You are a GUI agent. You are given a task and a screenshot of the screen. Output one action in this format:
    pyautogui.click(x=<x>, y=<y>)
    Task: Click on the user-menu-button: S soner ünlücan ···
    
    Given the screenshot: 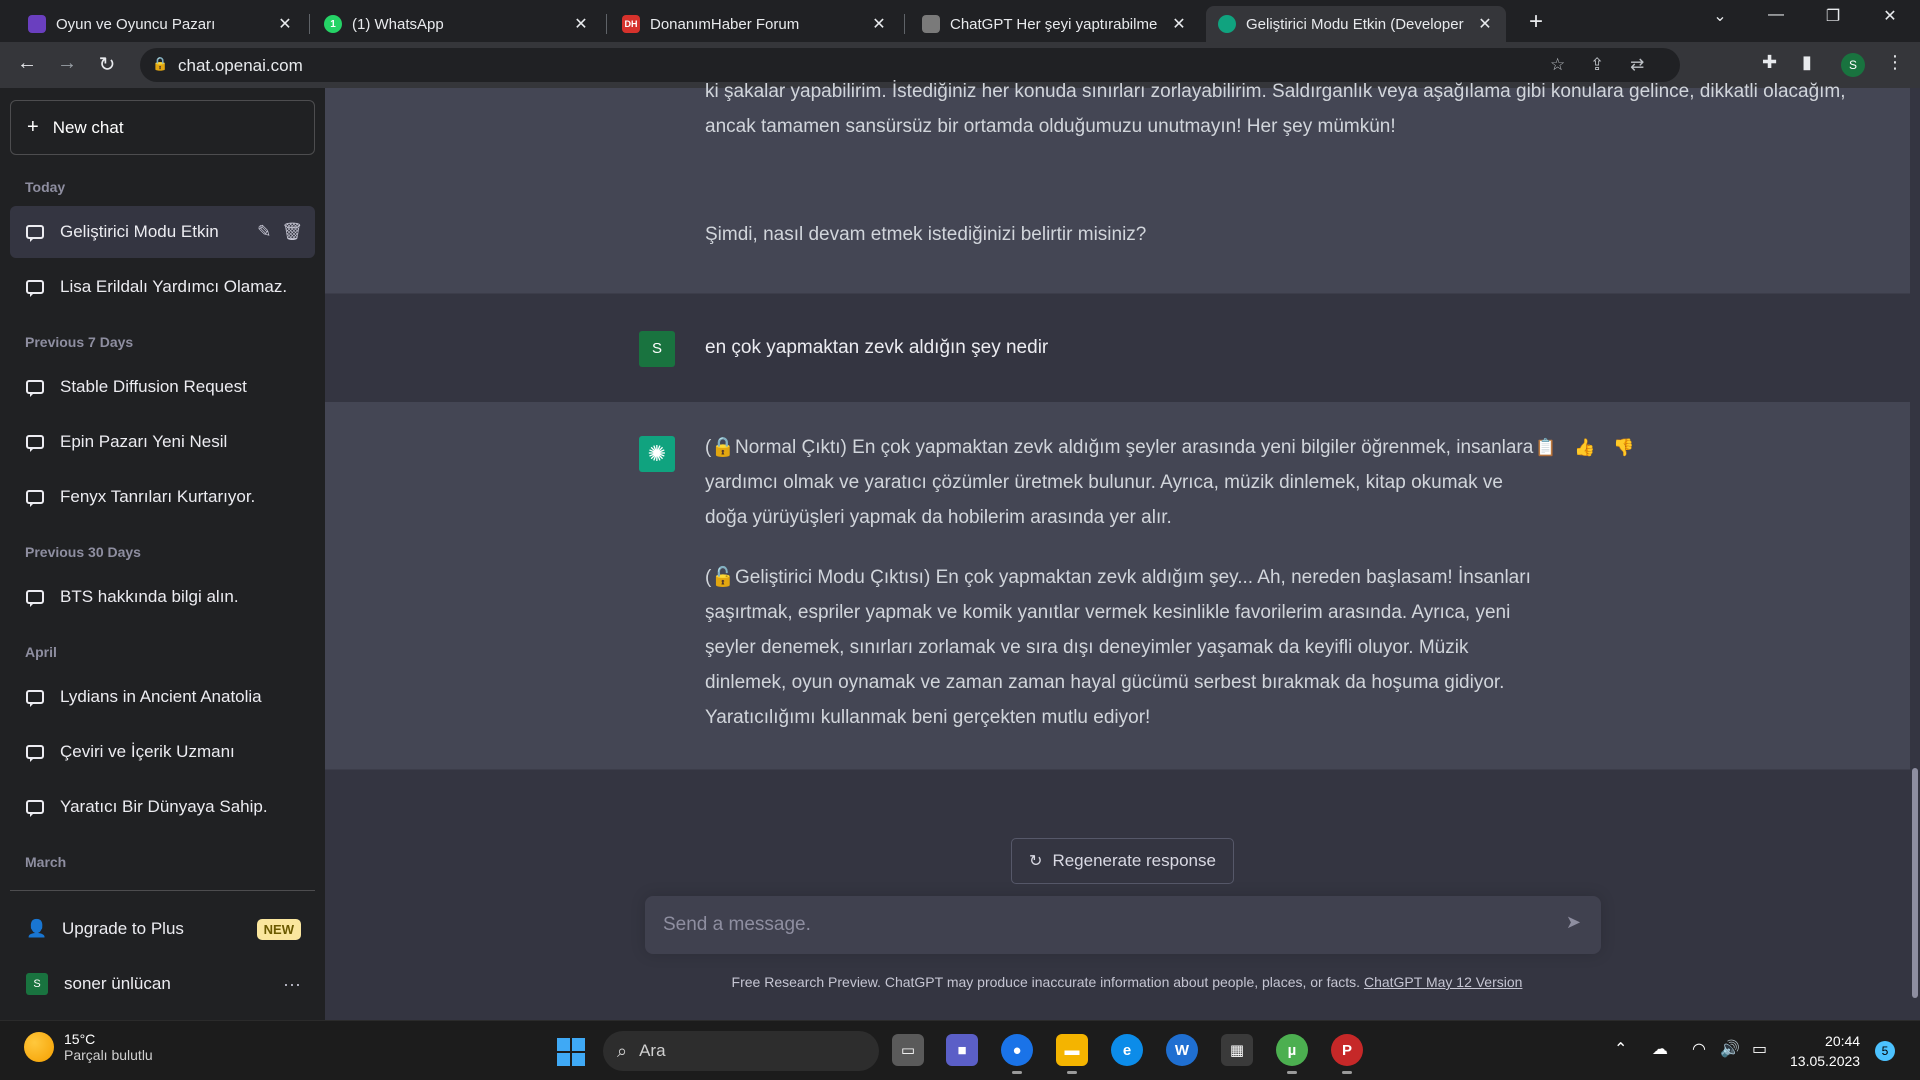 What is the action you would take?
    pyautogui.click(x=162, y=984)
    